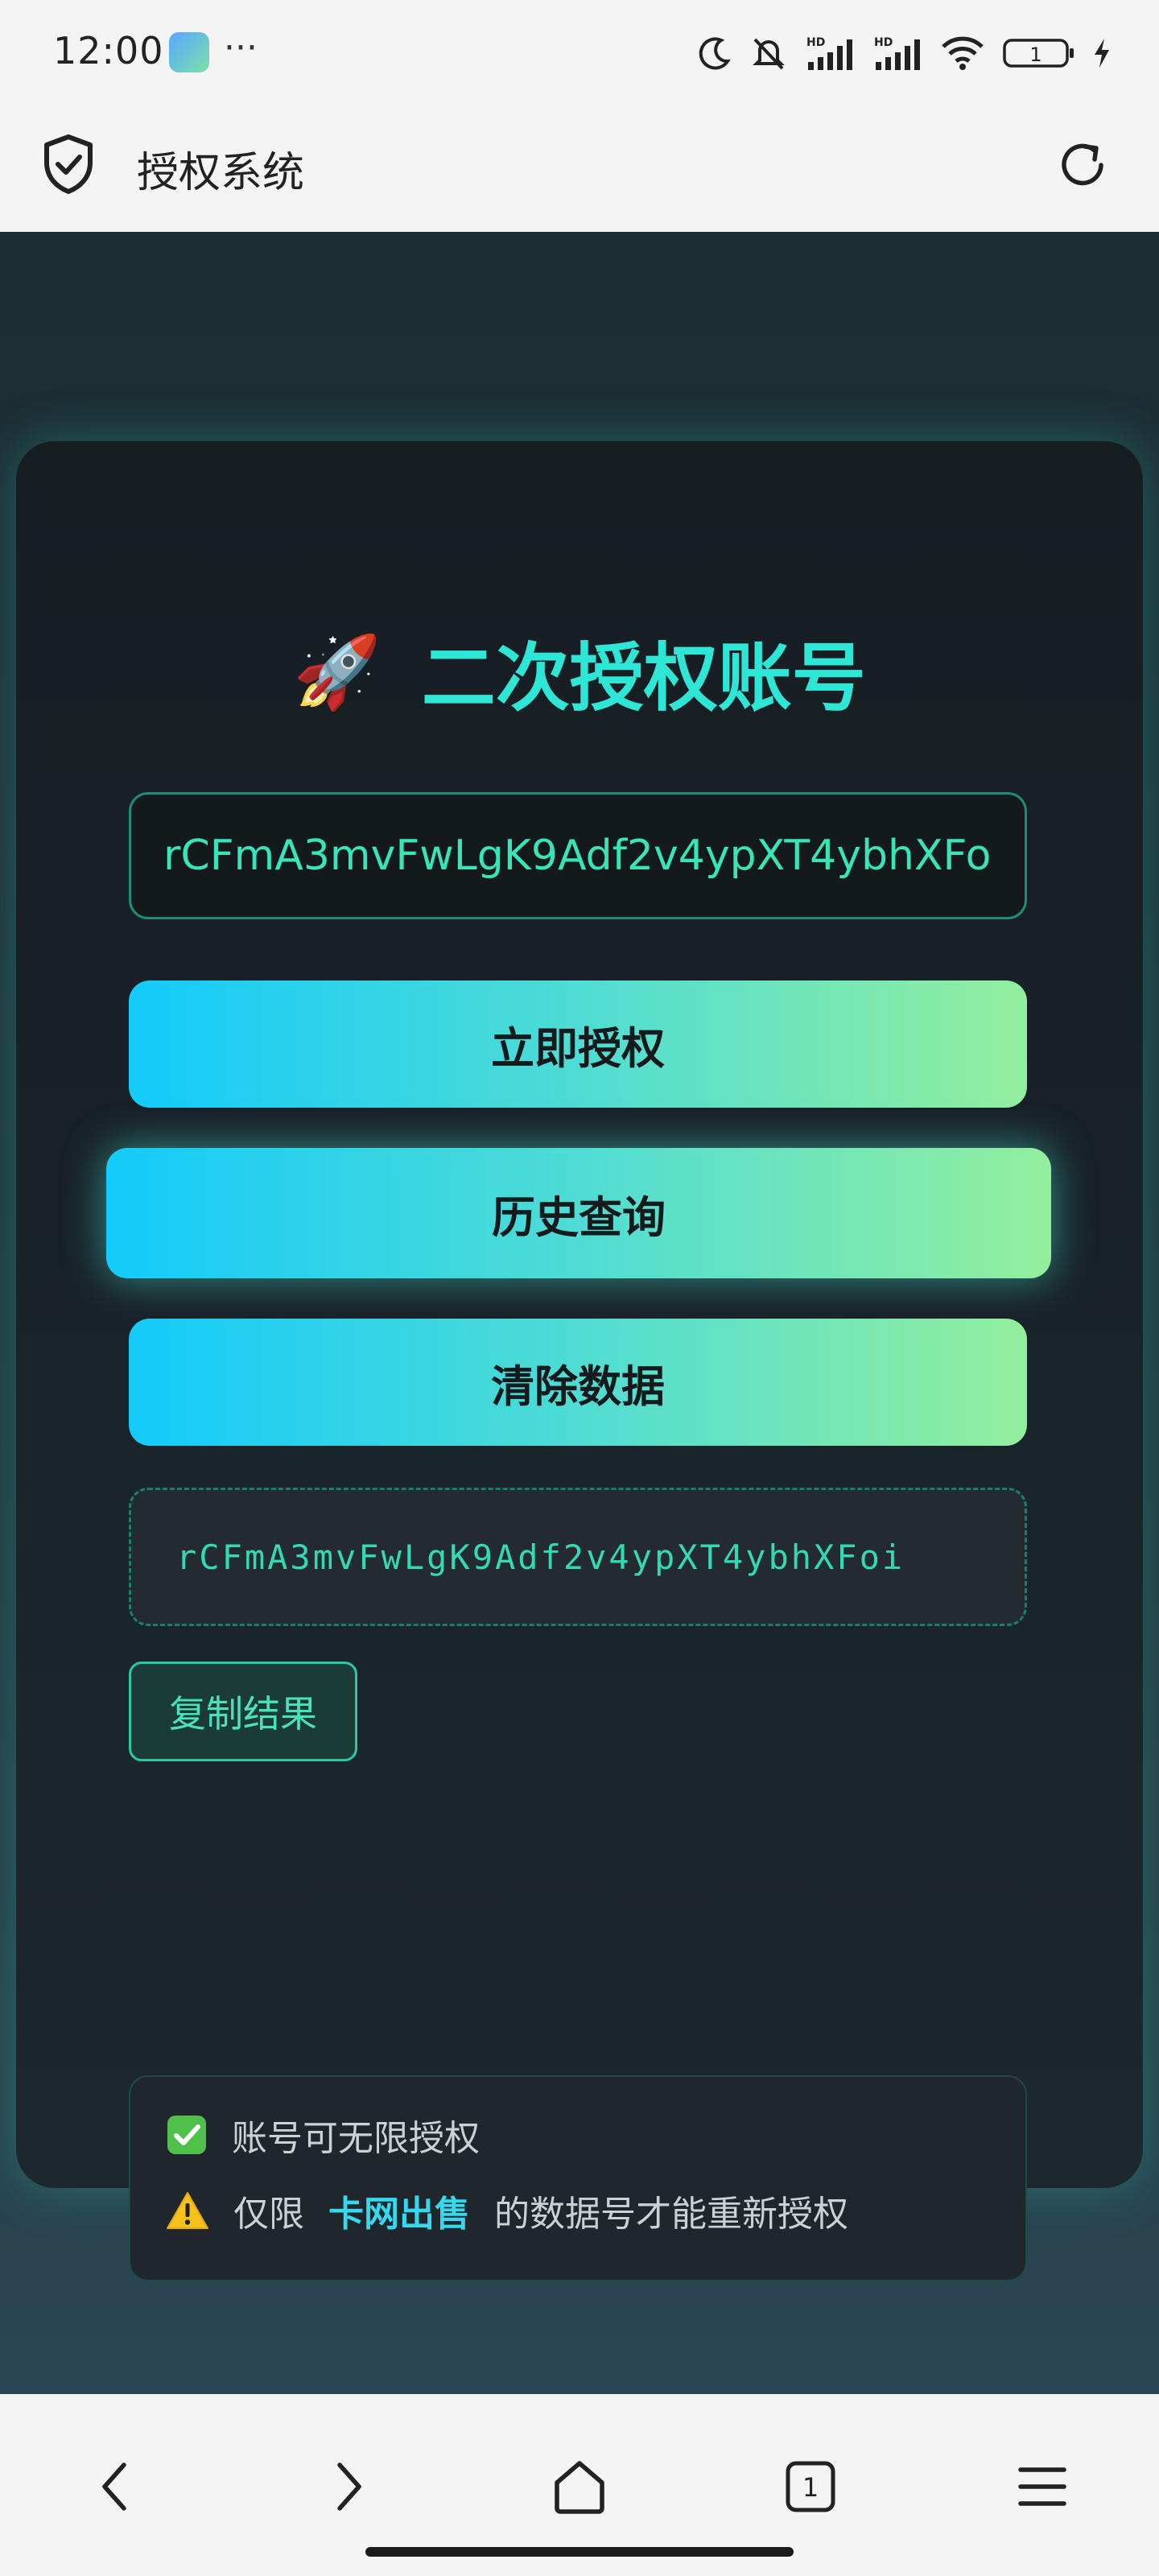 The width and height of the screenshot is (1159, 2576). What do you see at coordinates (643, 678) in the screenshot?
I see `card-title-text: 二次授权账号` at bounding box center [643, 678].